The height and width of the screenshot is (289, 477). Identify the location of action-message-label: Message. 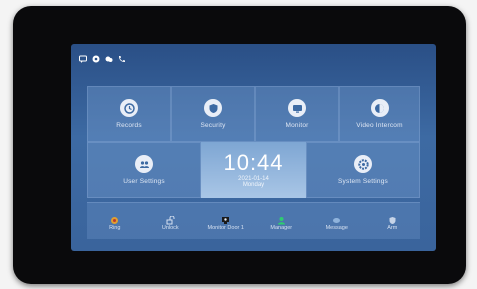
(336, 227).